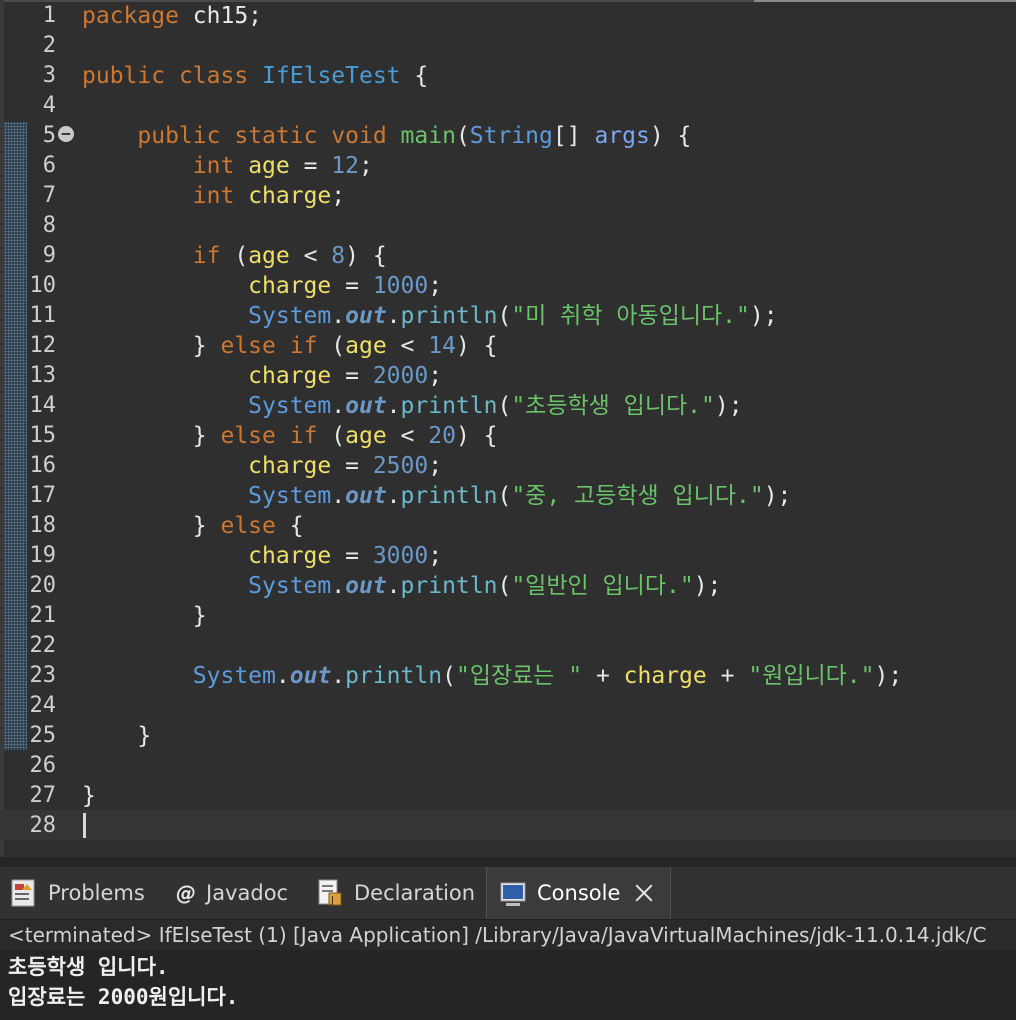 The image size is (1016, 1020). I want to click on code-line: System.out.println("중, 고등학생 입니다.");, so click(436, 496).